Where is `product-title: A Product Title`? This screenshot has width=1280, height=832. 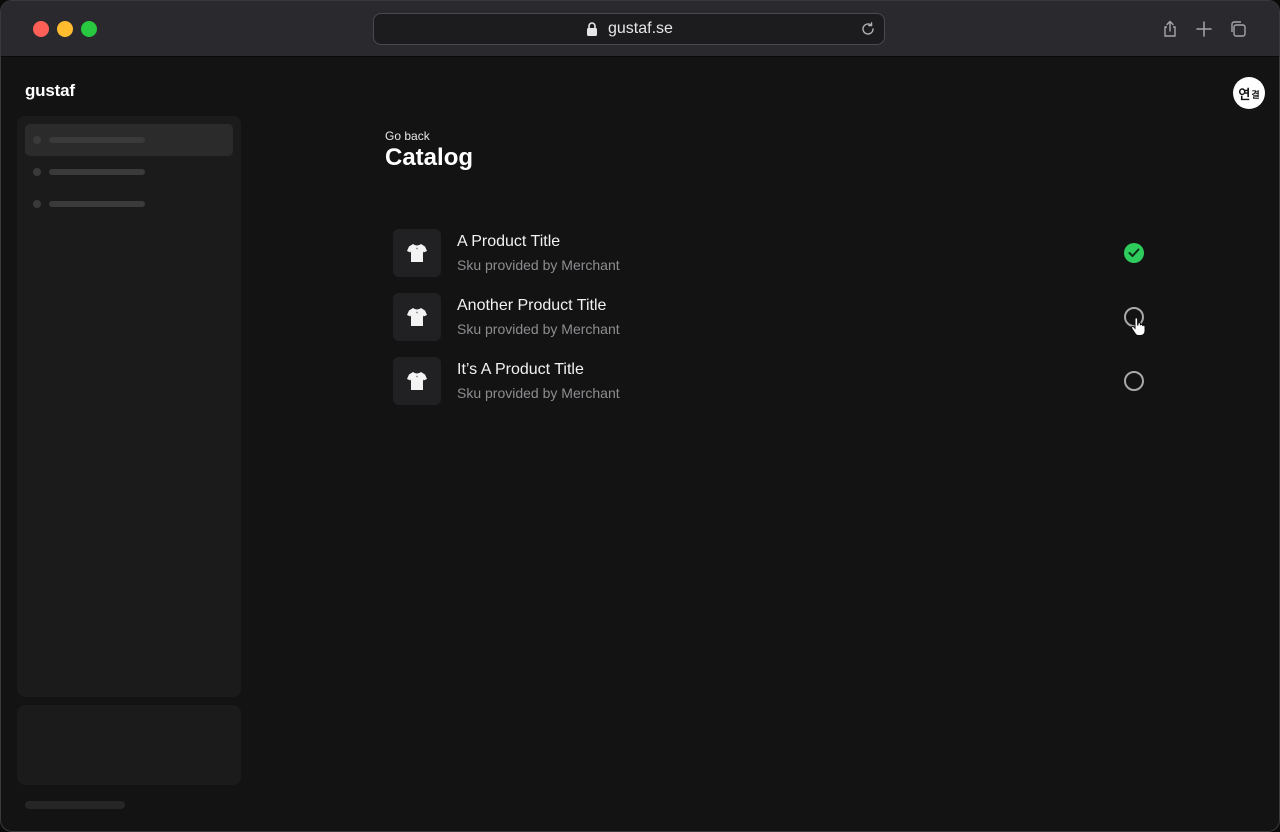 product-title: A Product Title is located at coordinates (509, 241).